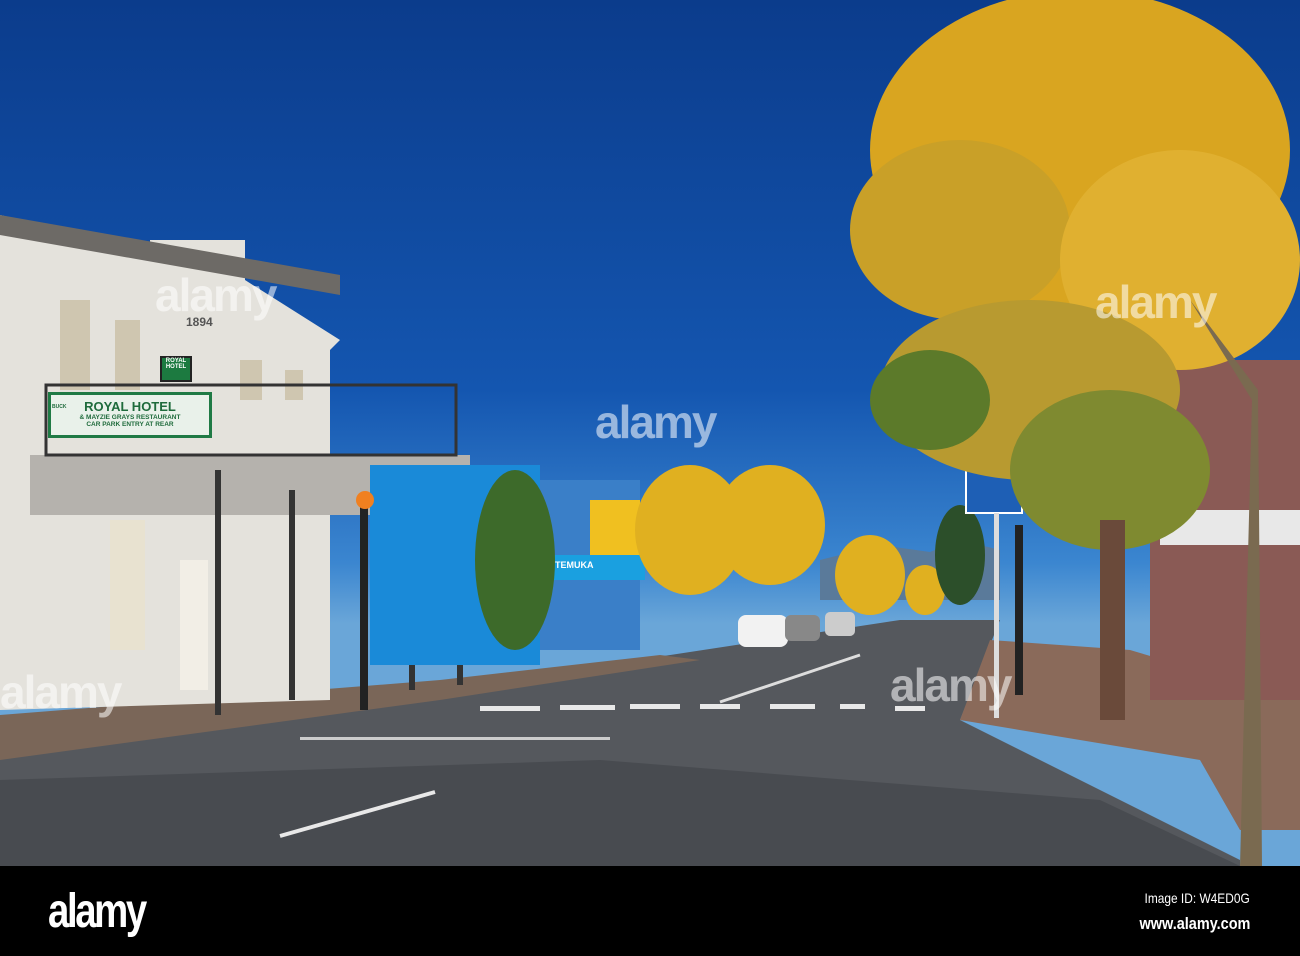  Describe the element at coordinates (216, 295) in the screenshot. I see `watermark-left: alamy` at that location.